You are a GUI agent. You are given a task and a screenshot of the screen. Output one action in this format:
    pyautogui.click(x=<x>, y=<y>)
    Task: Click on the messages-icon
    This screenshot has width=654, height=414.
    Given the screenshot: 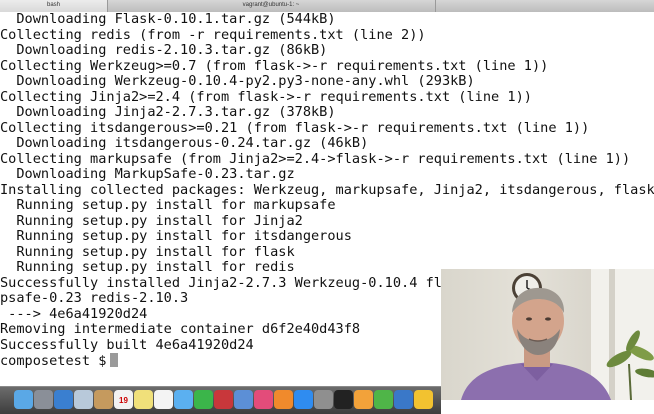 What is the action you would take?
    pyautogui.click(x=183, y=399)
    